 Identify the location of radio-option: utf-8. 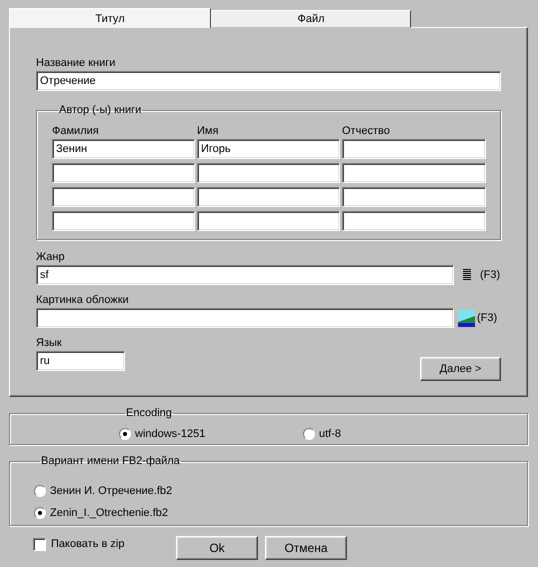
(395, 434).